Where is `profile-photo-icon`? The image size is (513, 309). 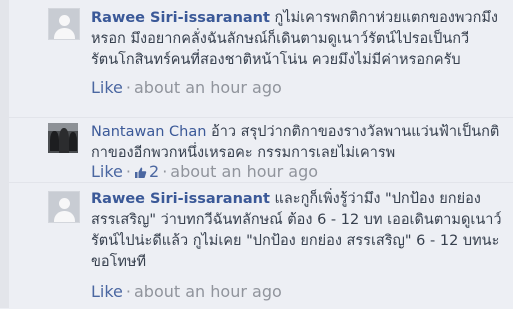
profile-photo-icon is located at coordinates (63, 138).